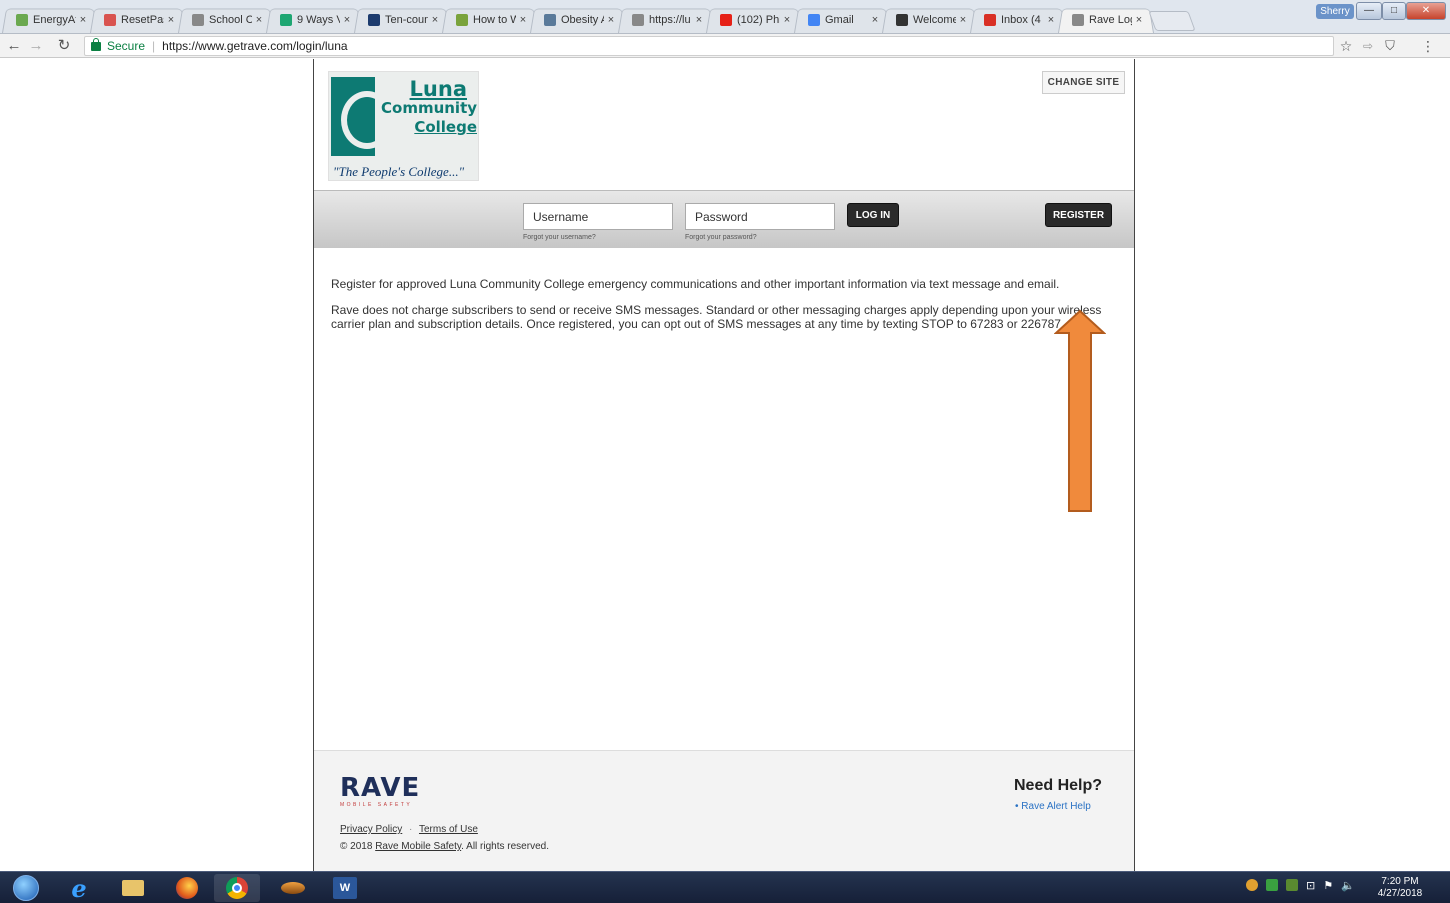  I want to click on username-input: Username, so click(598, 216).